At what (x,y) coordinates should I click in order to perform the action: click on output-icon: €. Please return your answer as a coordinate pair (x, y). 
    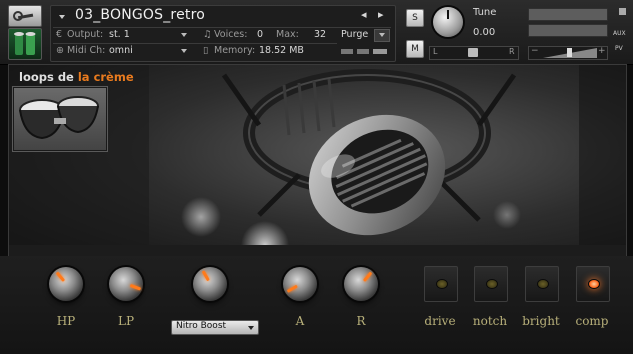
    Looking at the image, I should click on (59, 34).